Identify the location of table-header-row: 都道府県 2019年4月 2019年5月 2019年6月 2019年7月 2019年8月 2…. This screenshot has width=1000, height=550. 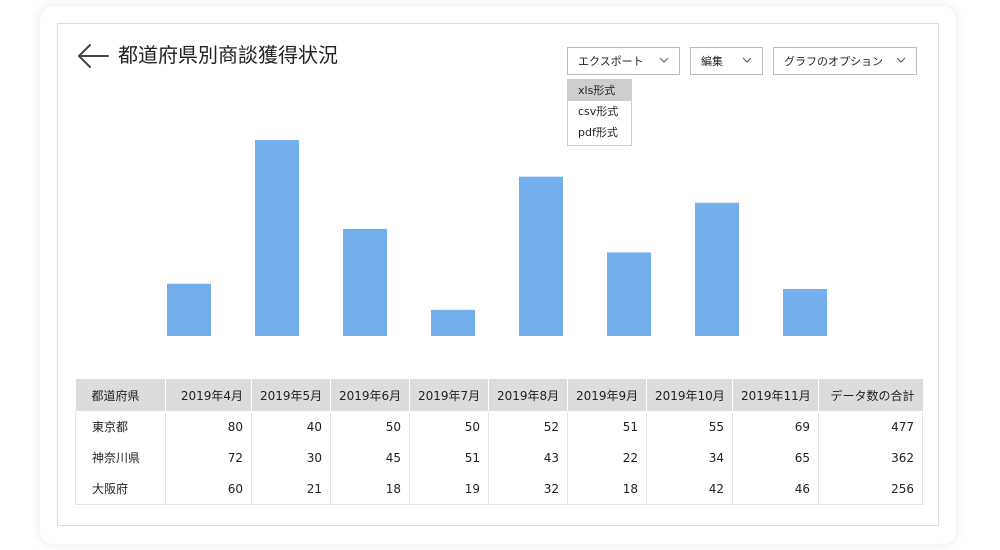
(499, 395).